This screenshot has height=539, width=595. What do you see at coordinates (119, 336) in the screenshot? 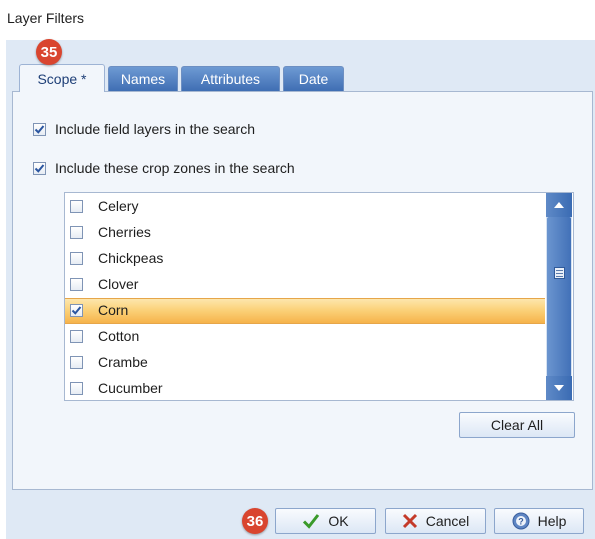
I see `crop-label: Cotton` at bounding box center [119, 336].